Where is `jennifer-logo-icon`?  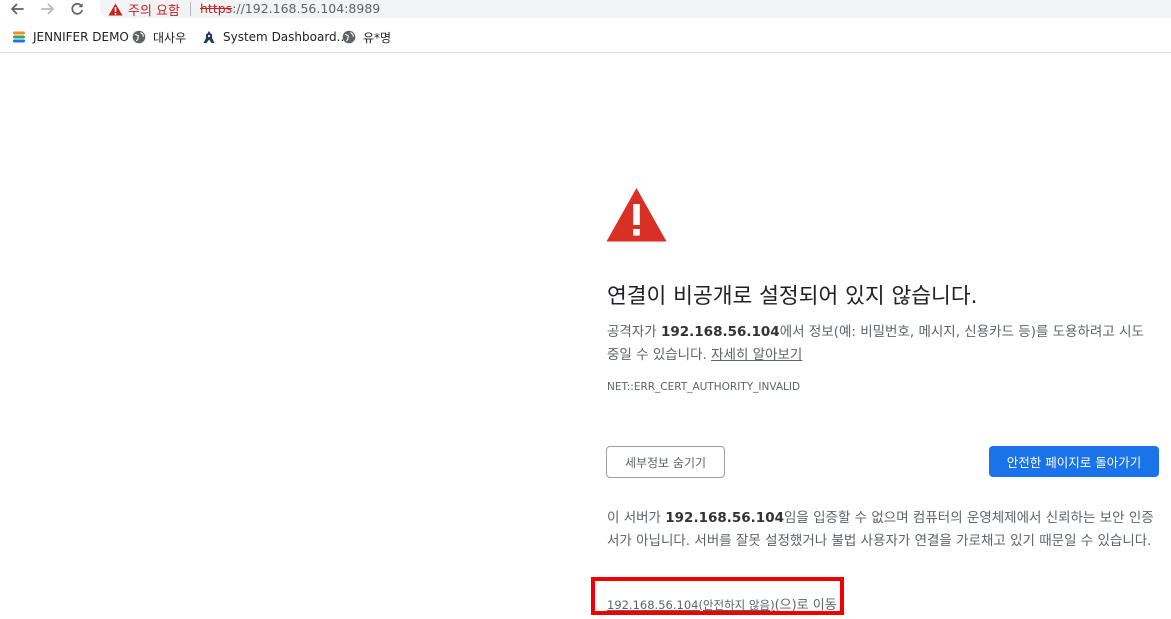
jennifer-logo-icon is located at coordinates (19, 37).